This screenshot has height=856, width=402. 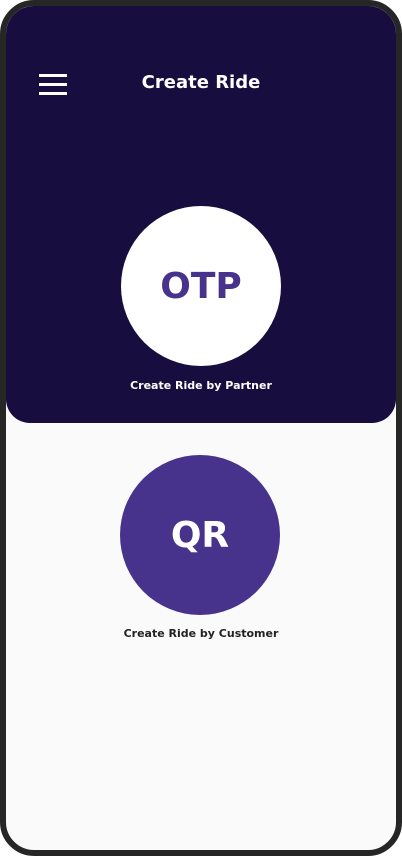 What do you see at coordinates (201, 286) in the screenshot?
I see `otp-button: OTP` at bounding box center [201, 286].